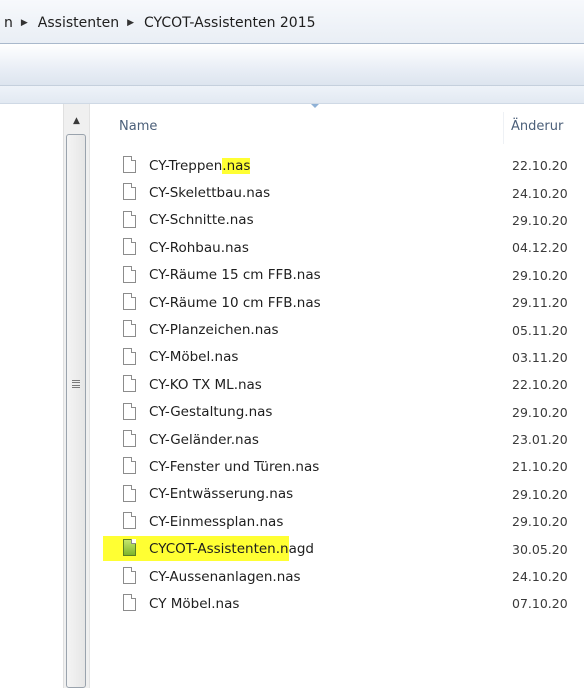  What do you see at coordinates (337, 329) in the screenshot?
I see `file-row: CY-Planzeichen.nas 05.11.20` at bounding box center [337, 329].